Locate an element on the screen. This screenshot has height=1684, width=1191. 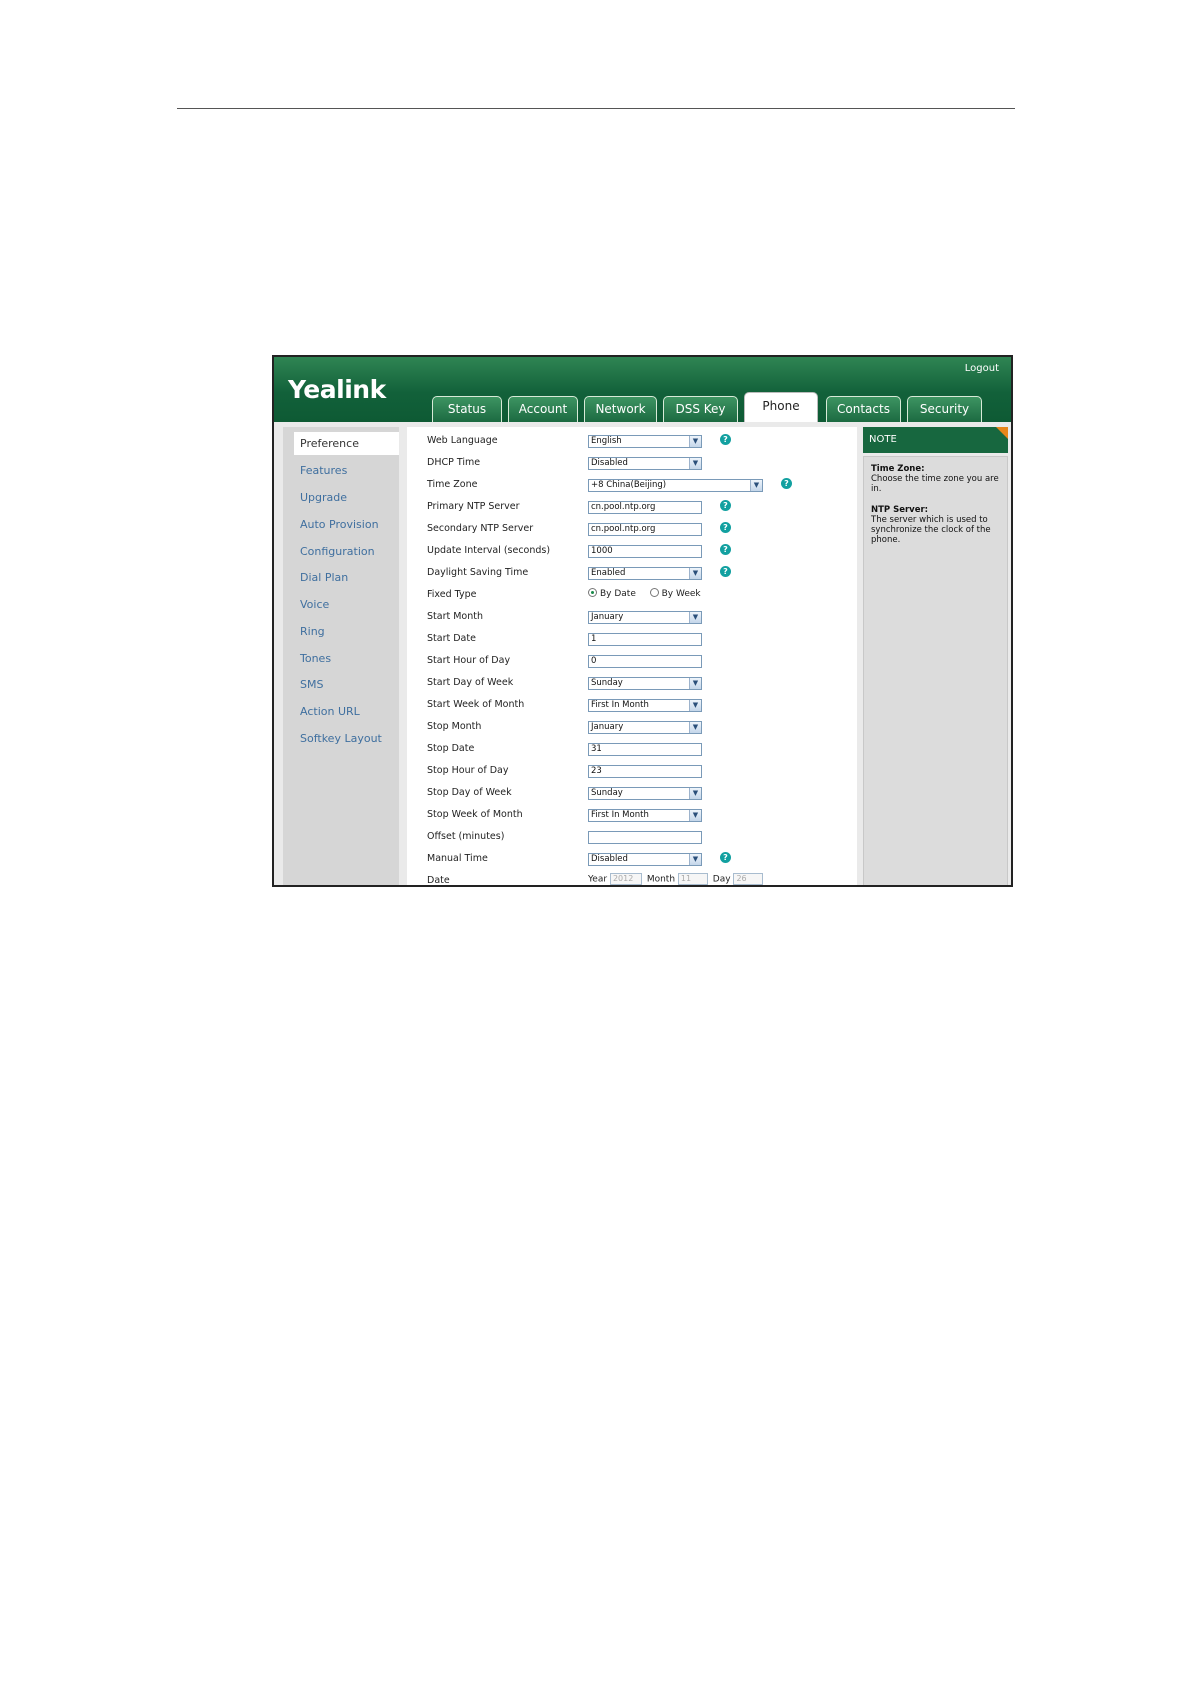
tab-security: Security is located at coordinates (944, 409).